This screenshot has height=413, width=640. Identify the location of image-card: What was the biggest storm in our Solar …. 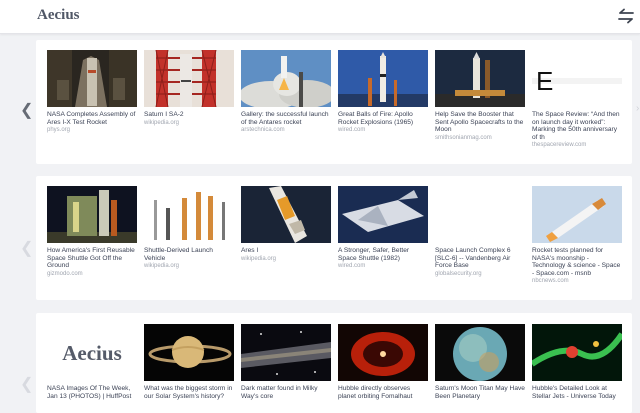
(189, 362).